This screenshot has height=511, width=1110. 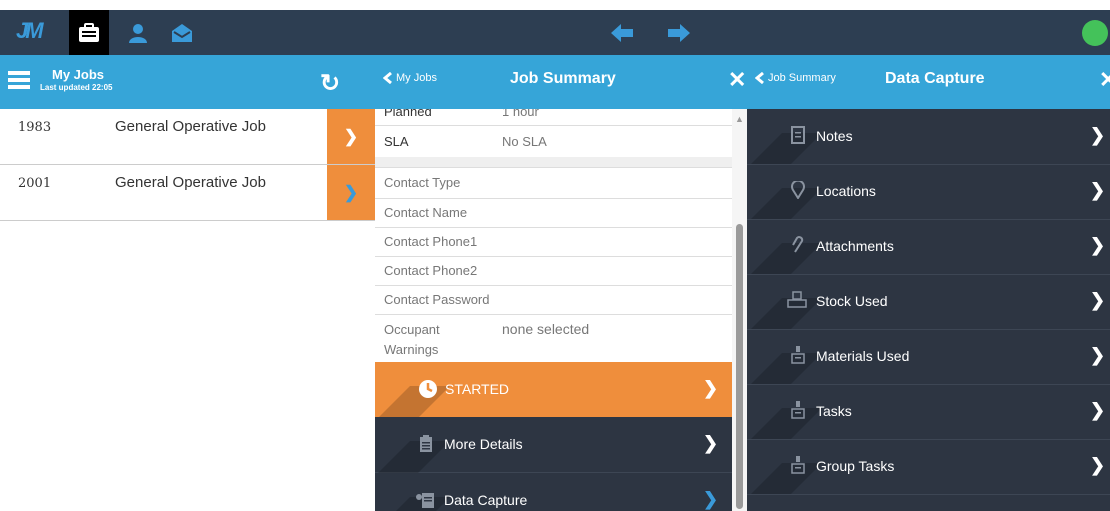 I want to click on envelope-icon, so click(x=182, y=32).